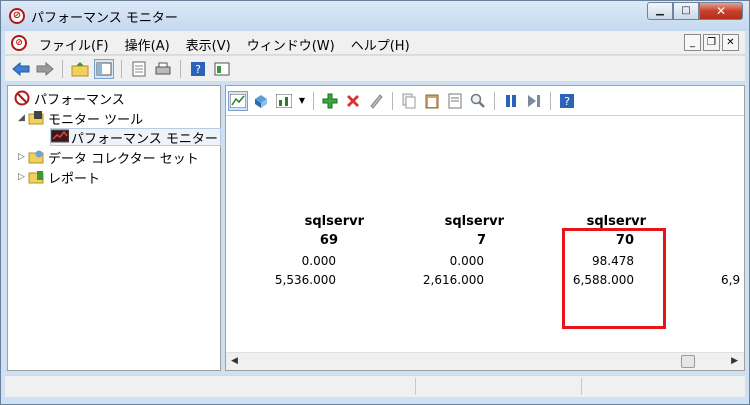 The width and height of the screenshot is (750, 405). Describe the element at coordinates (74, 179) in the screenshot. I see `tree-label: レポート` at that location.